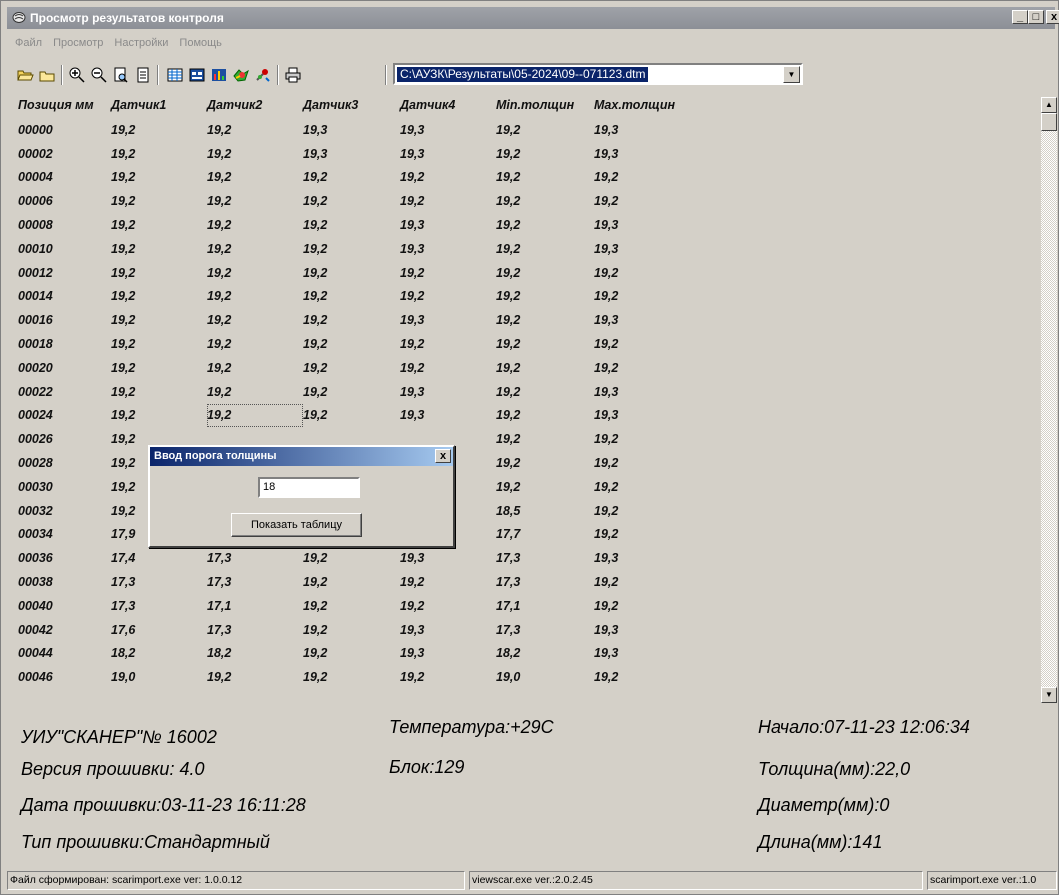  Describe the element at coordinates (353, 630) in the screenshot. I see `table-row: 00042 17,6 17,3 19,2 19,3 17,3 19,3` at that location.